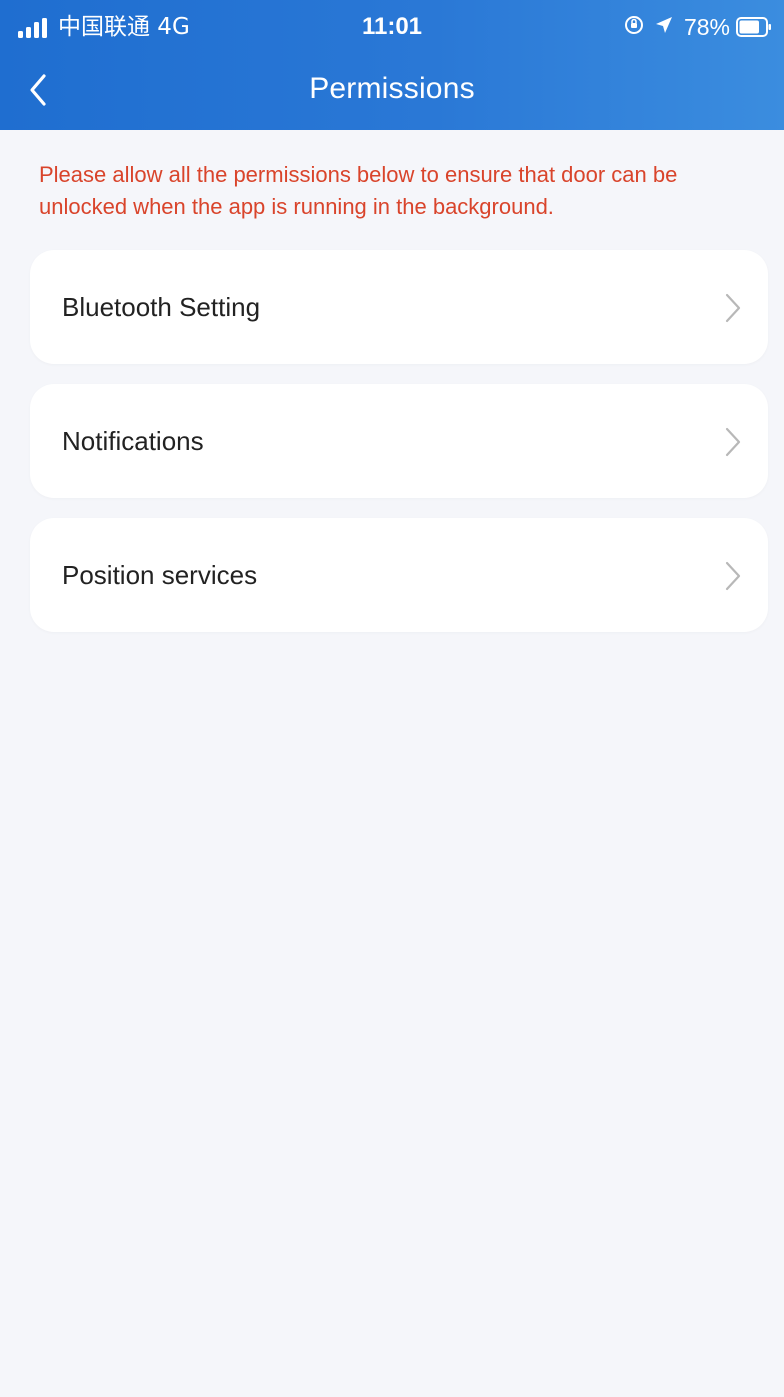  What do you see at coordinates (133, 441) in the screenshot?
I see `permission-label: Notifications` at bounding box center [133, 441].